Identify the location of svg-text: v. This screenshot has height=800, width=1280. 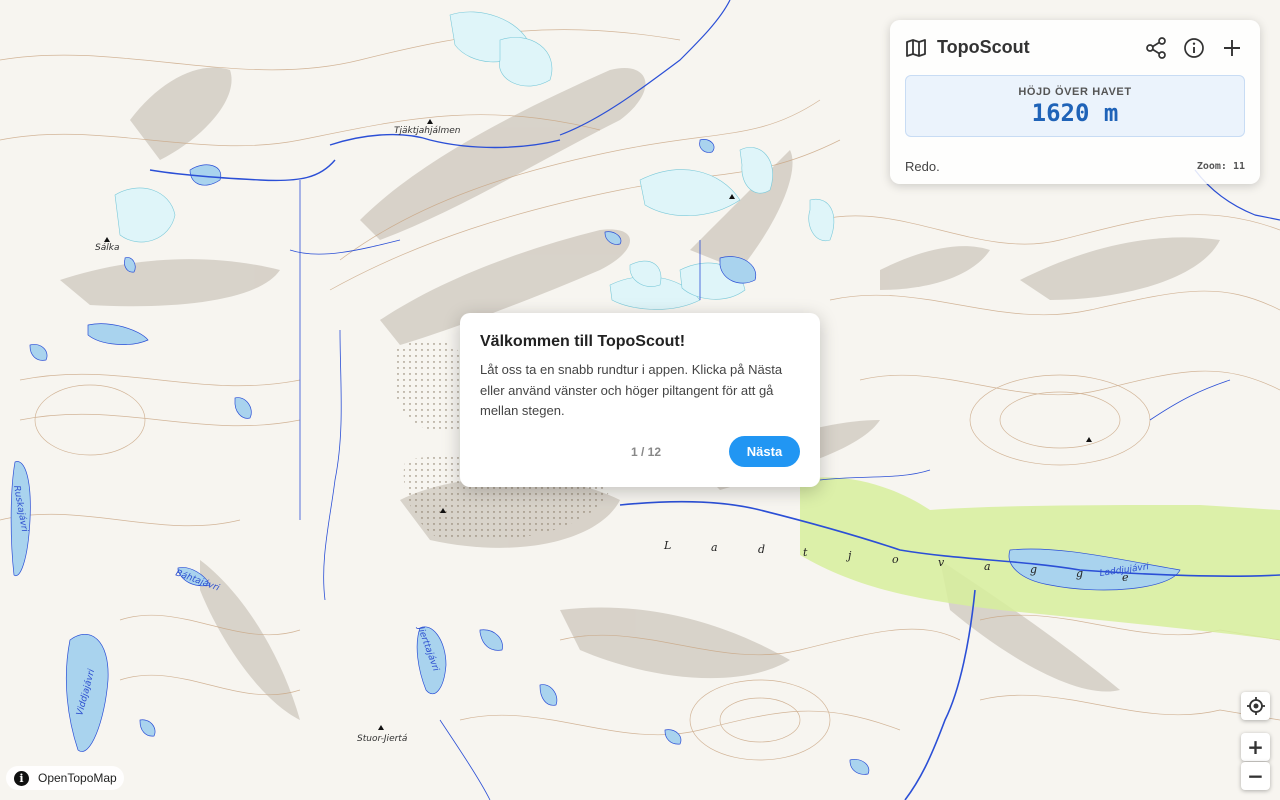
(941, 562).